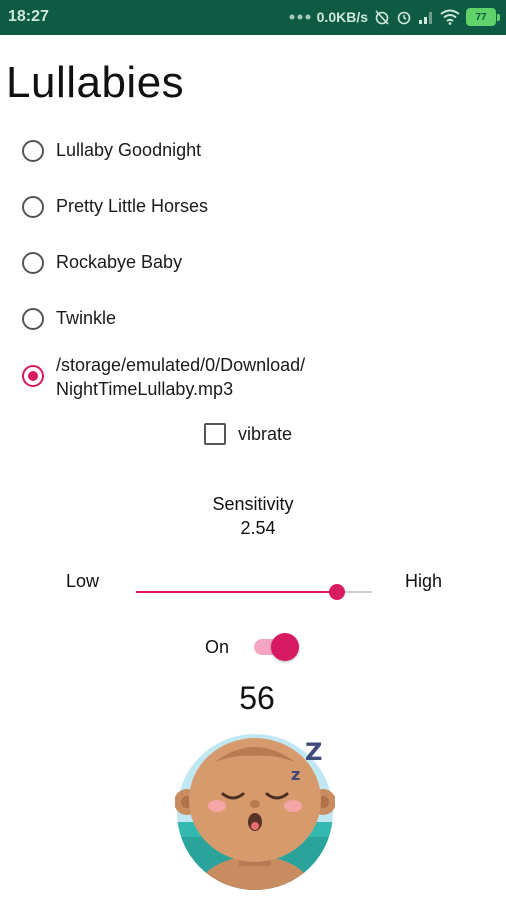  I want to click on radio-button-selected, so click(33, 376).